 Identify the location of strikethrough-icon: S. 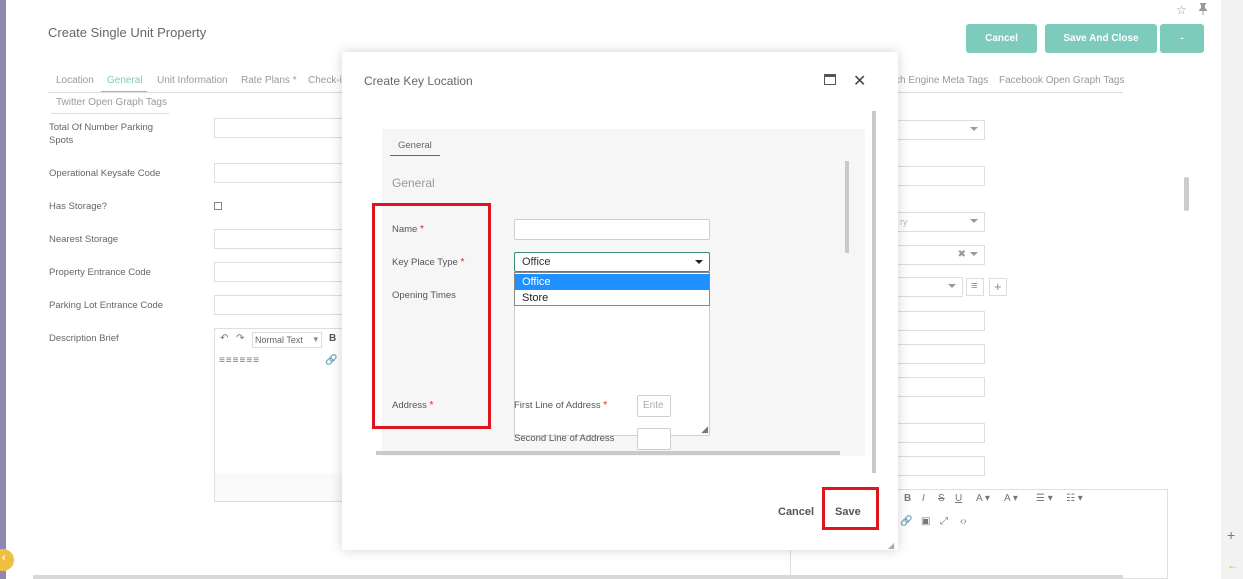
(941, 498).